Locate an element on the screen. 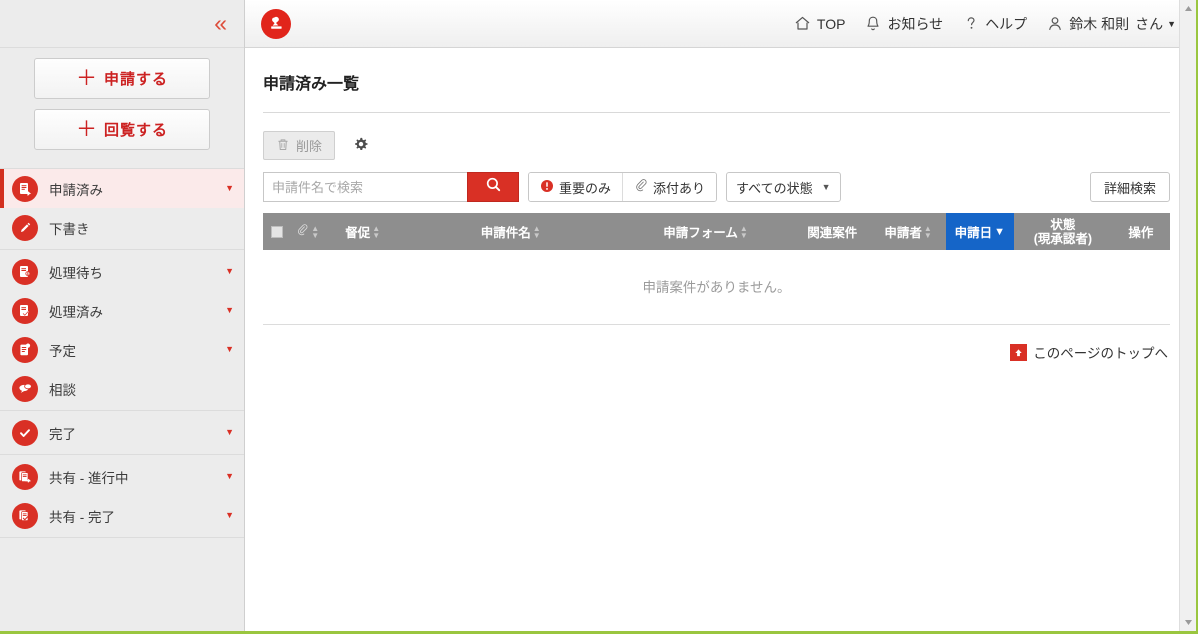 The image size is (1198, 634). subject-column-label: 申請件名 is located at coordinates (505, 233).